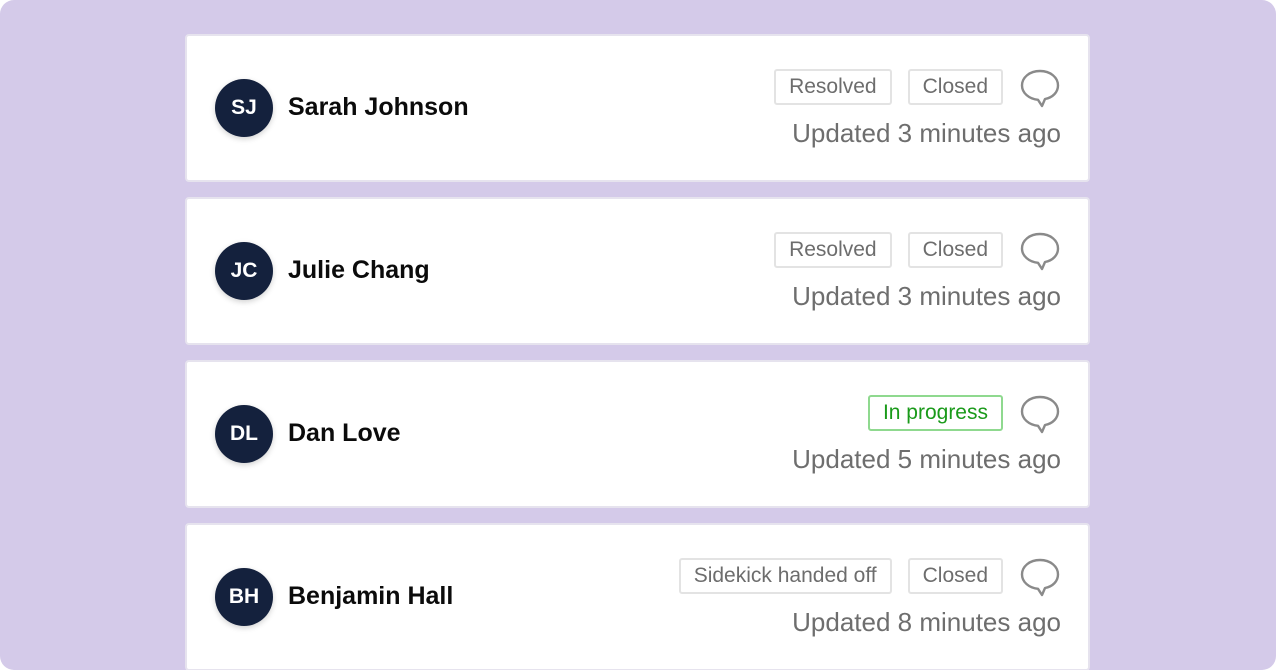  What do you see at coordinates (244, 271) in the screenshot?
I see `avatar: JC` at bounding box center [244, 271].